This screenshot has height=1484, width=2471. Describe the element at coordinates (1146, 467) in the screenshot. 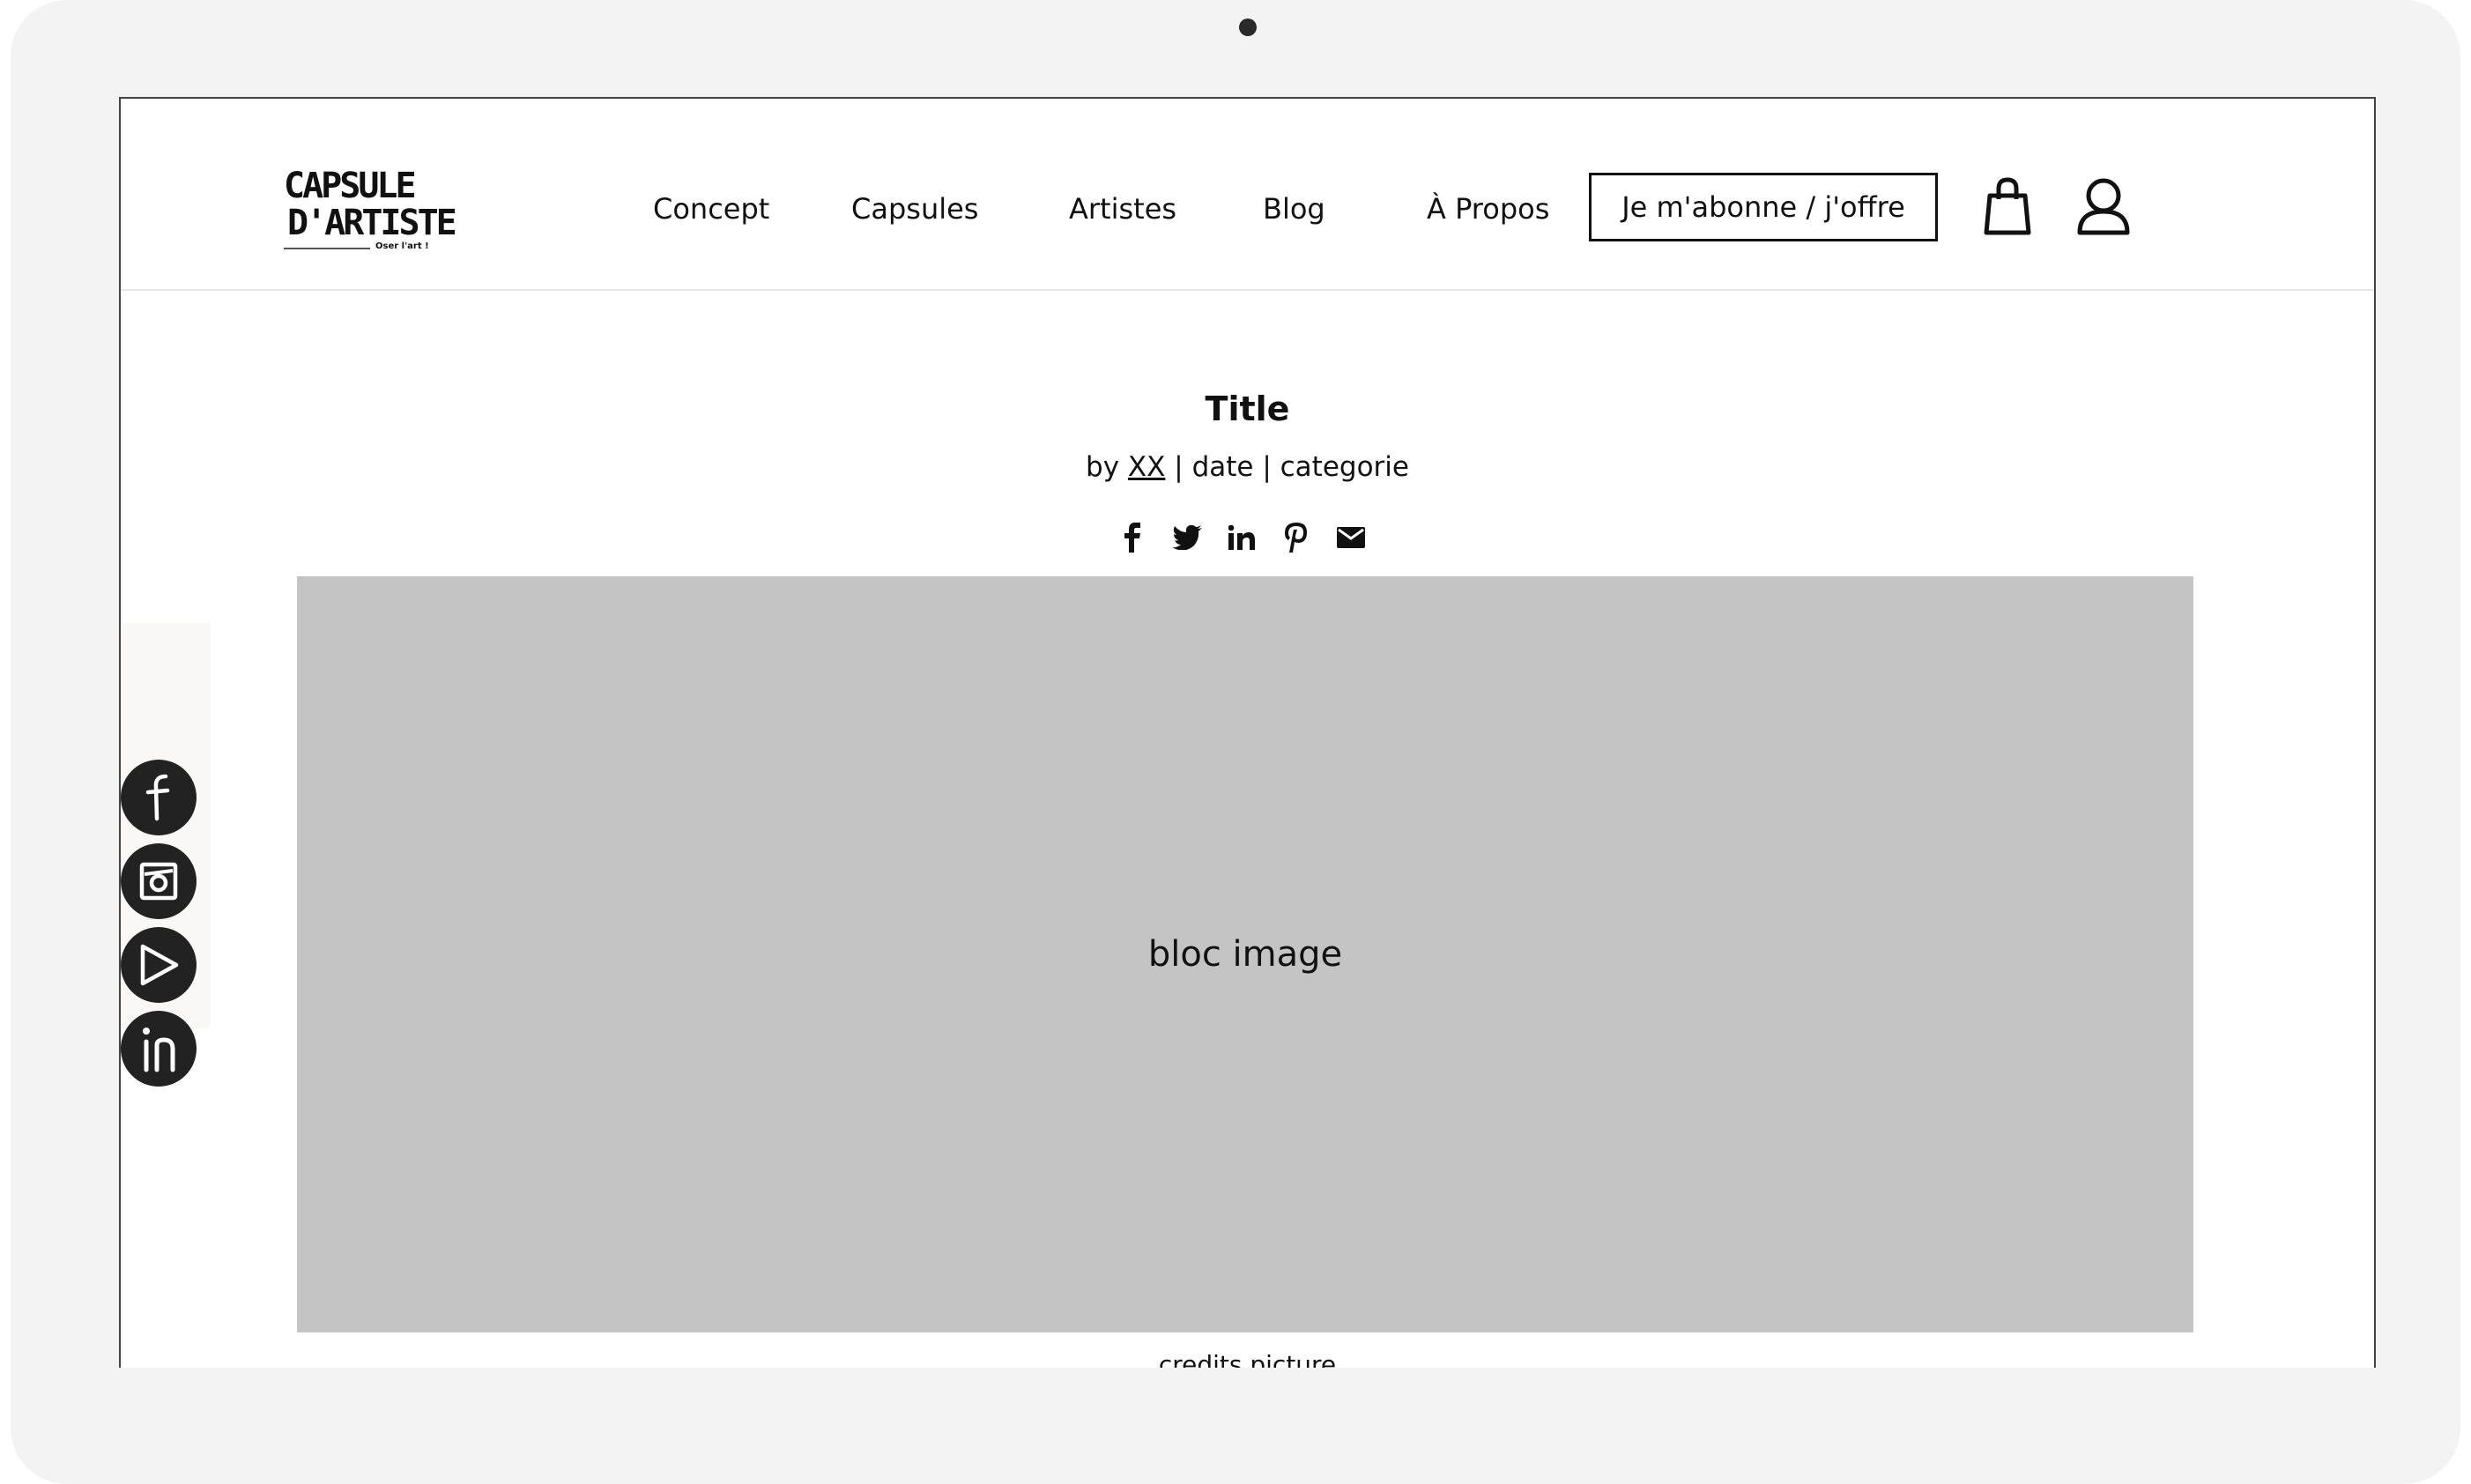

I see `author-link: XX` at that location.